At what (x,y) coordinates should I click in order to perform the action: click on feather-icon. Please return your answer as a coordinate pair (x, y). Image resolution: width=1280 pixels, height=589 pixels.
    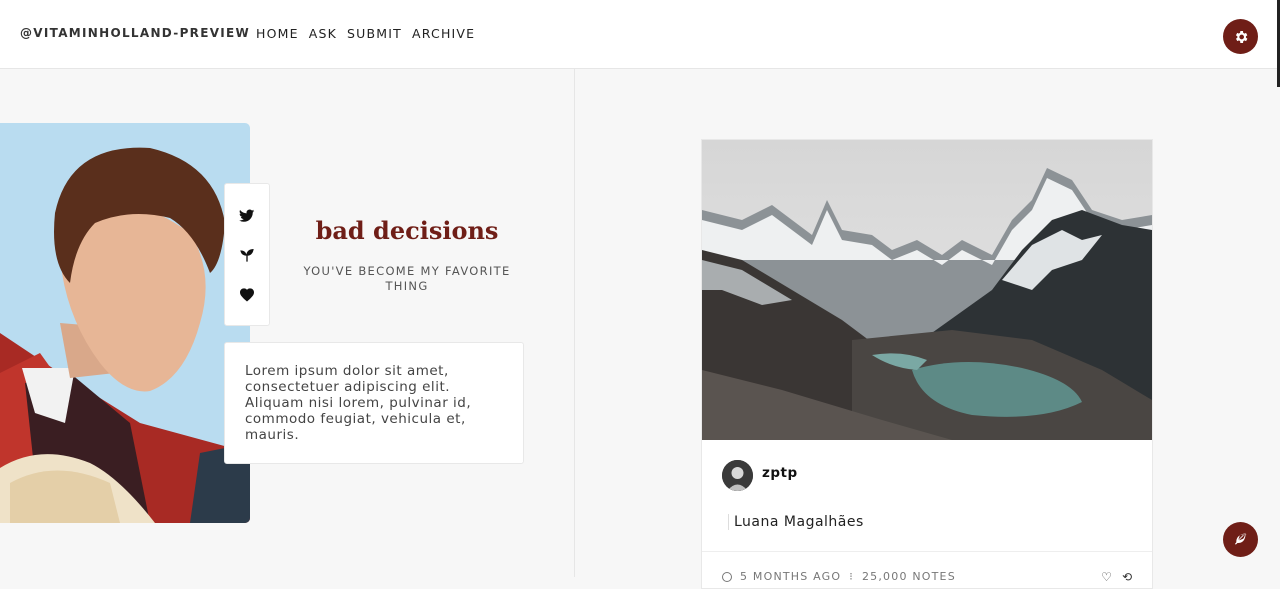
    Looking at the image, I should click on (1240, 538).